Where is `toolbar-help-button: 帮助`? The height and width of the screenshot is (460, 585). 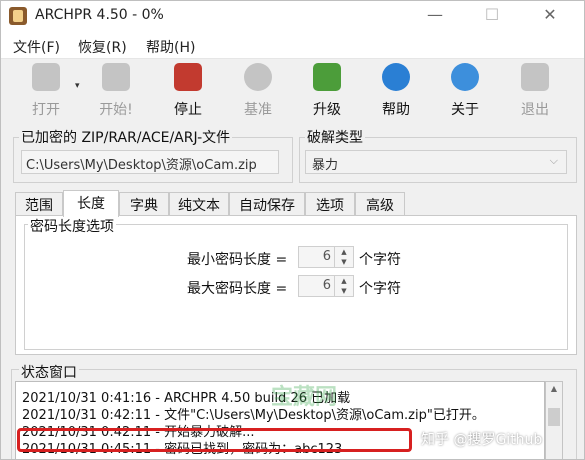
toolbar-help-button: 帮助 is located at coordinates (396, 91).